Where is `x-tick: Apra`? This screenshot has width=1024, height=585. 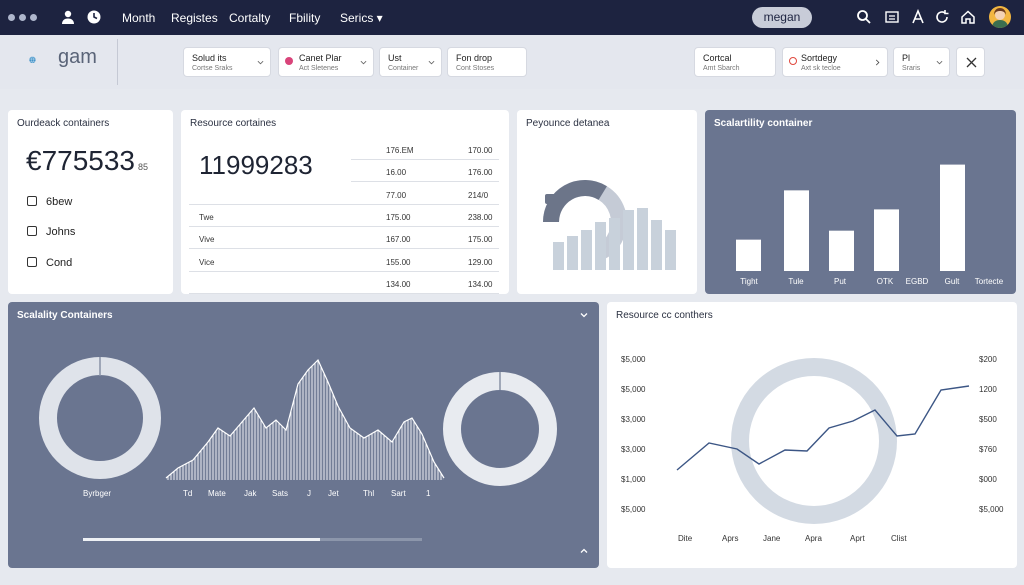 x-tick: Apra is located at coordinates (813, 538).